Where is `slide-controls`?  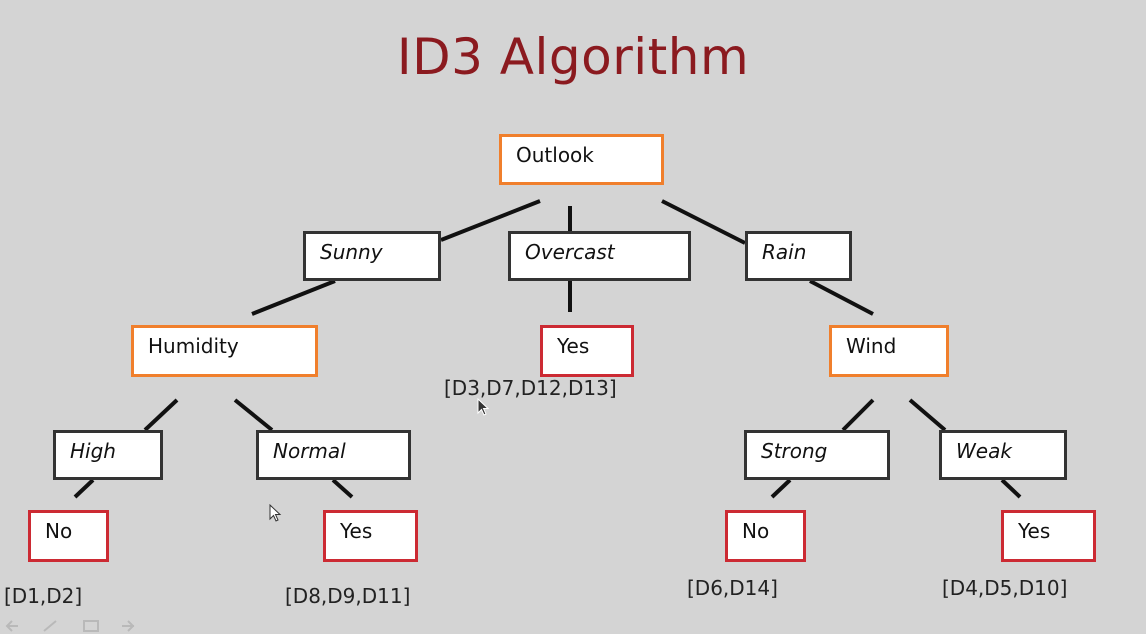
slide-controls is located at coordinates (70, 626).